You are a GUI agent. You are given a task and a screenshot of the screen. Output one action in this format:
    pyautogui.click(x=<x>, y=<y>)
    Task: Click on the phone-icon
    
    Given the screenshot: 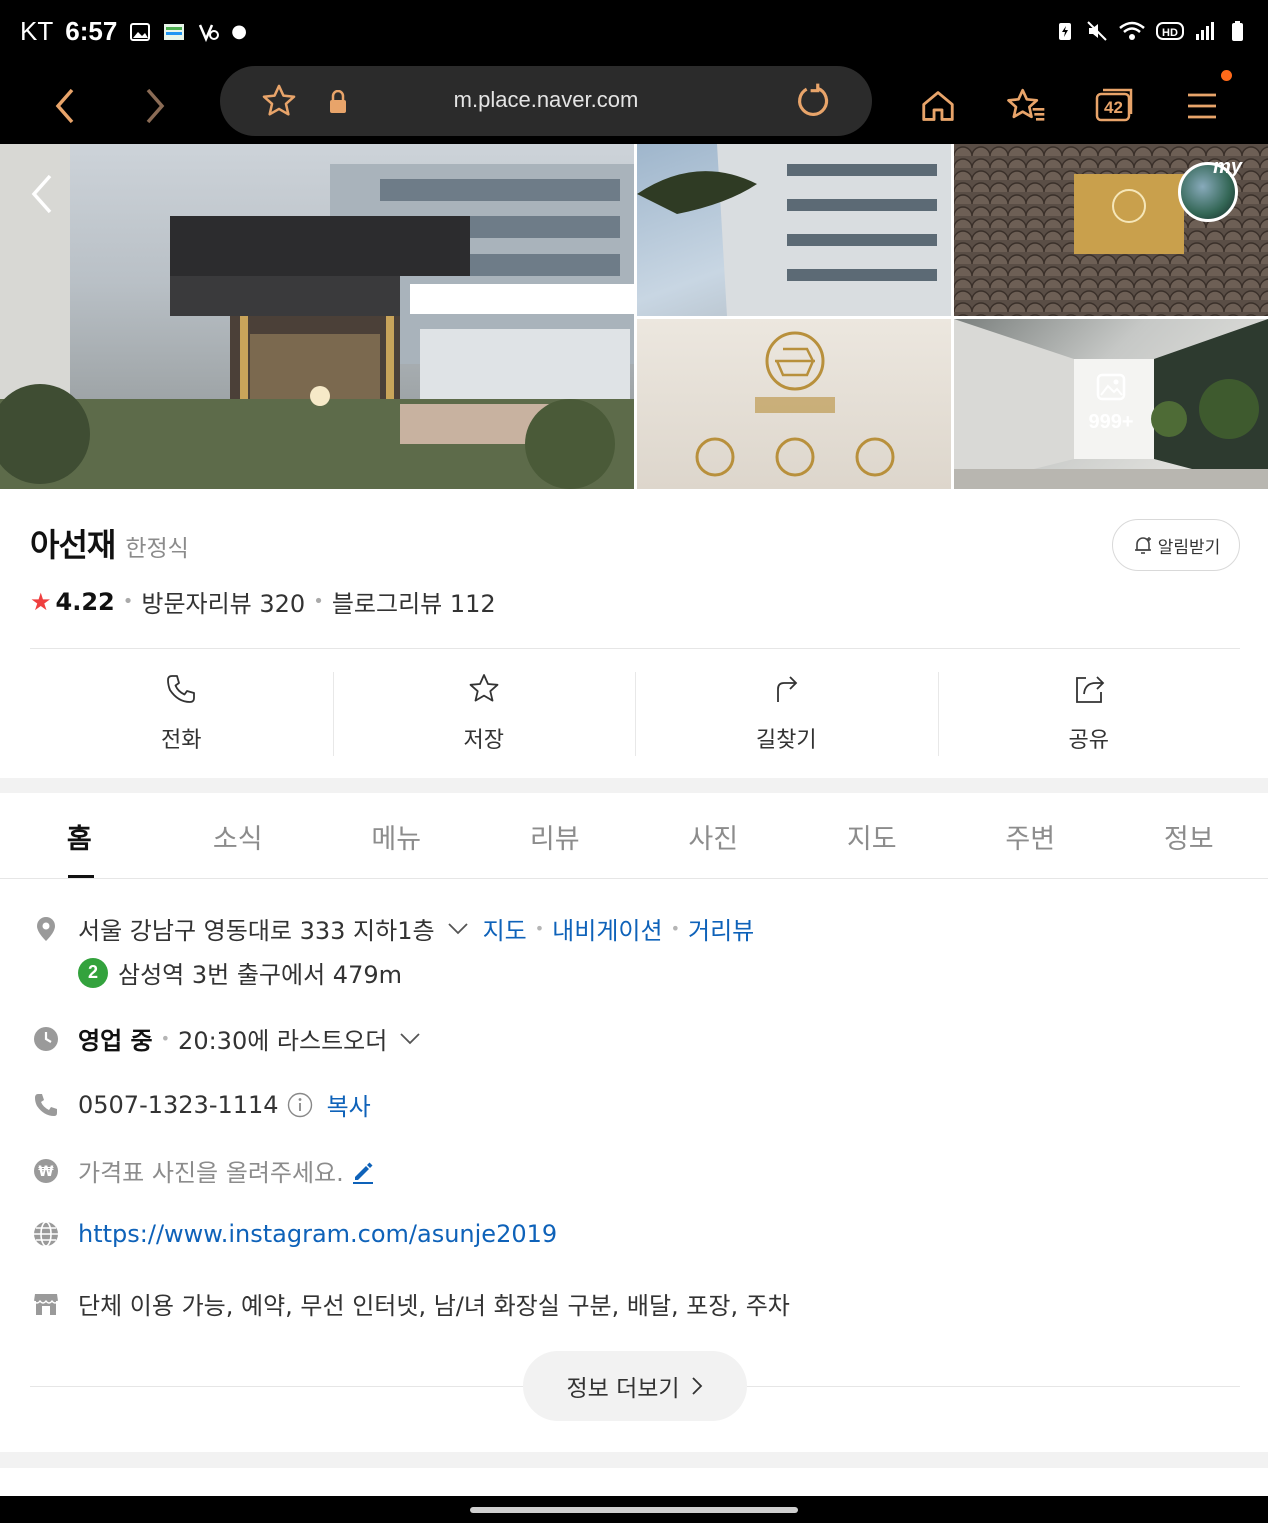 What is the action you would take?
    pyautogui.click(x=181, y=689)
    